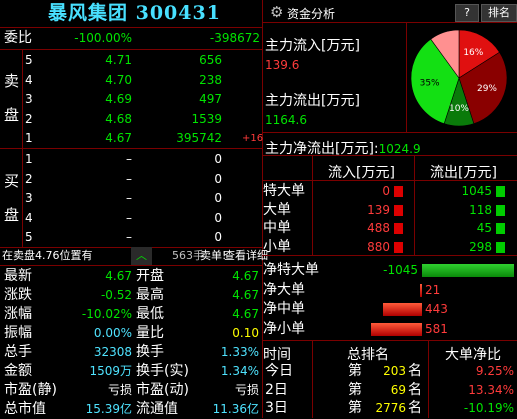 The image size is (517, 419). I want to click on quote-row: 总市值 15.39亿 流通值 11.36亿, so click(131, 409).